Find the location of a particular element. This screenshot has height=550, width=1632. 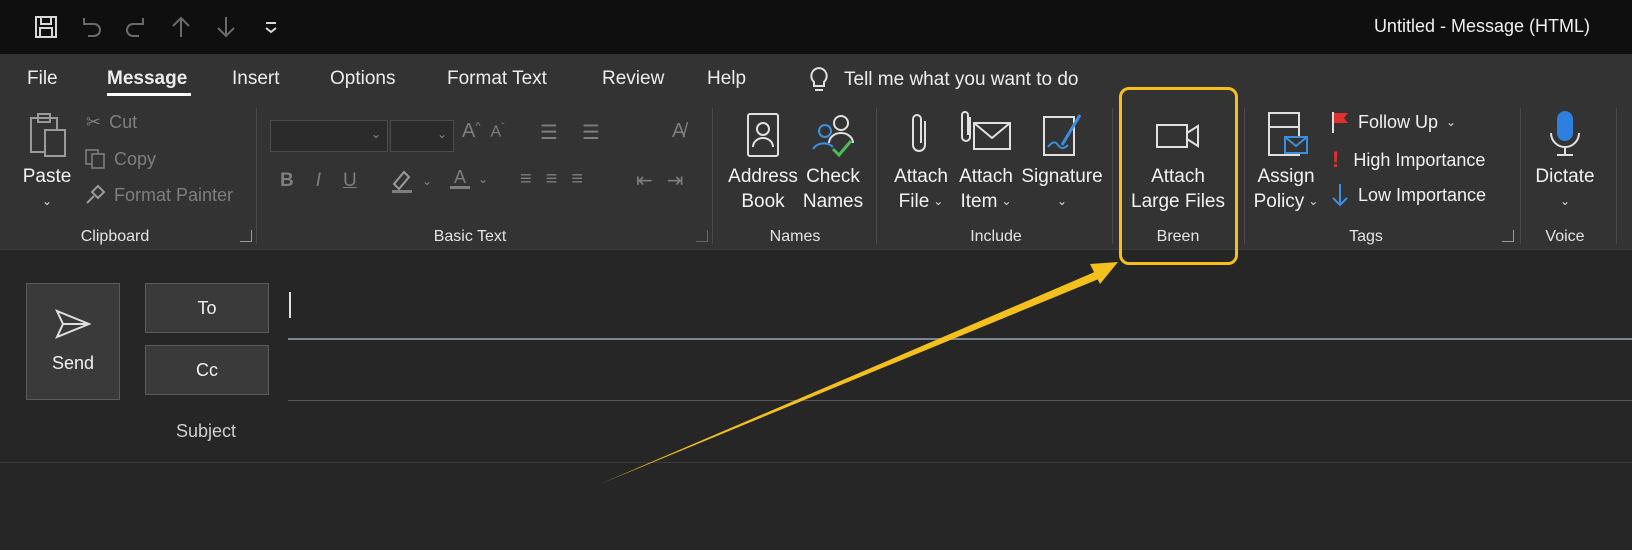

clipboard-dialog-launcher-icon is located at coordinates (246, 236).